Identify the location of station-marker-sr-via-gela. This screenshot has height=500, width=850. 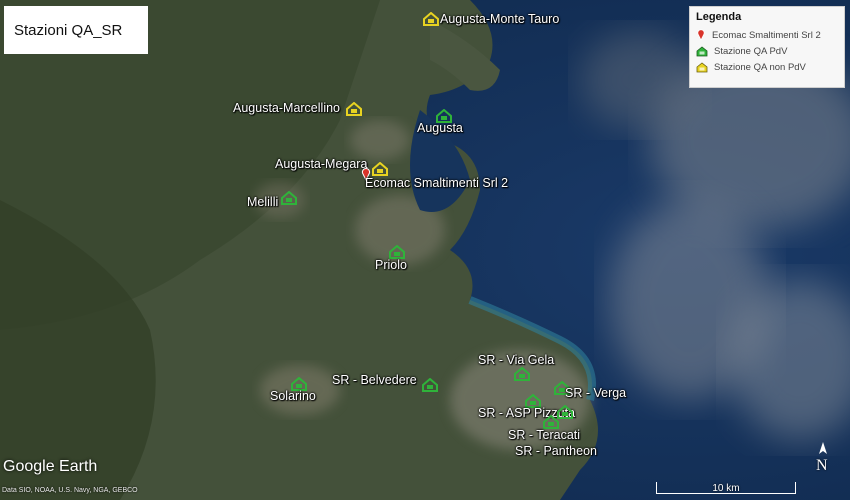
(522, 376).